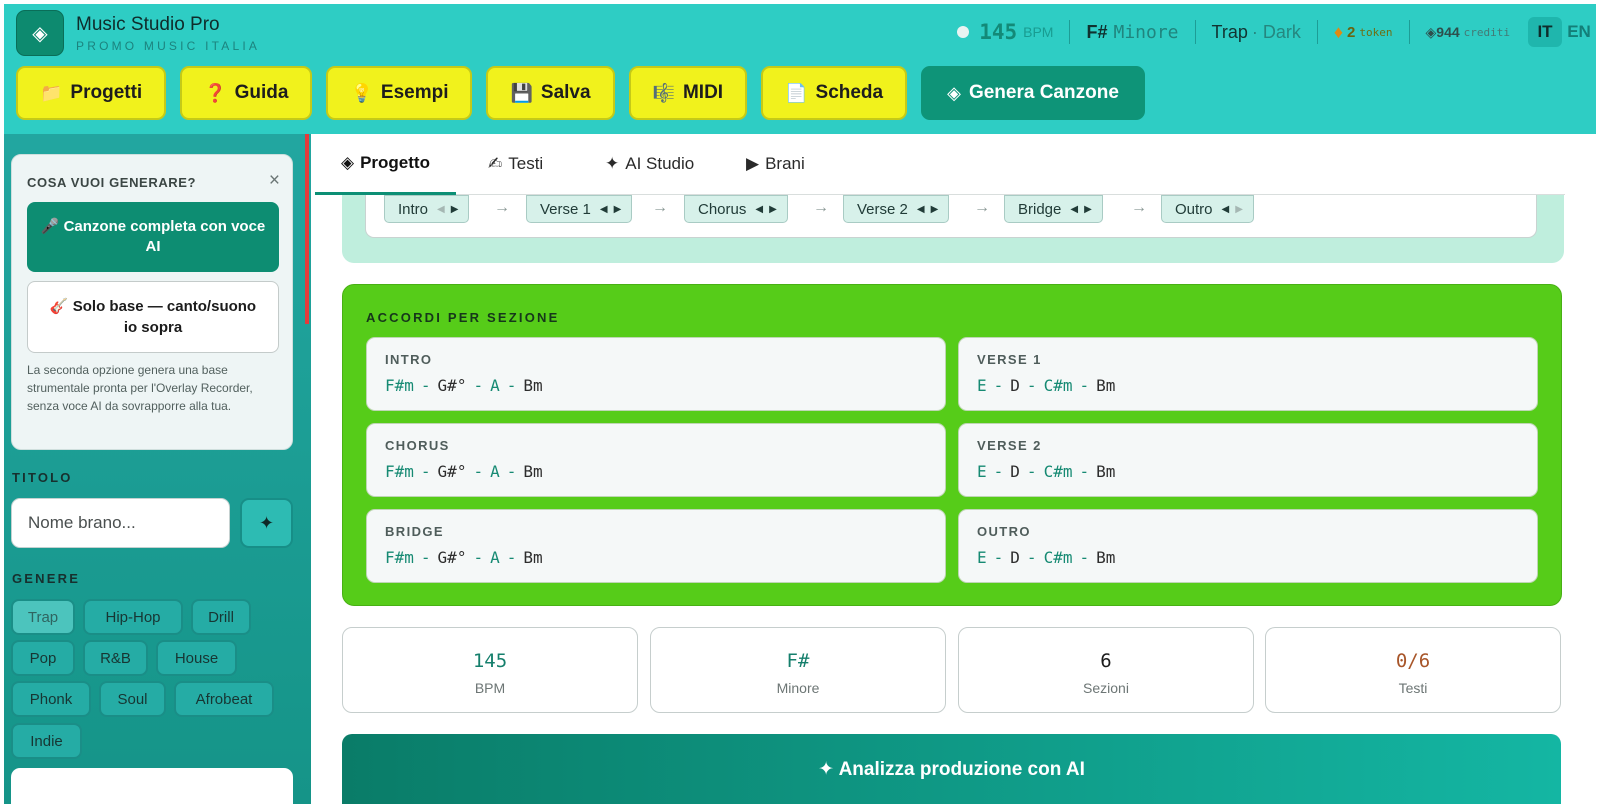 This screenshot has width=1600, height=804. I want to click on chord-section-name: OUTRO, so click(1004, 531).